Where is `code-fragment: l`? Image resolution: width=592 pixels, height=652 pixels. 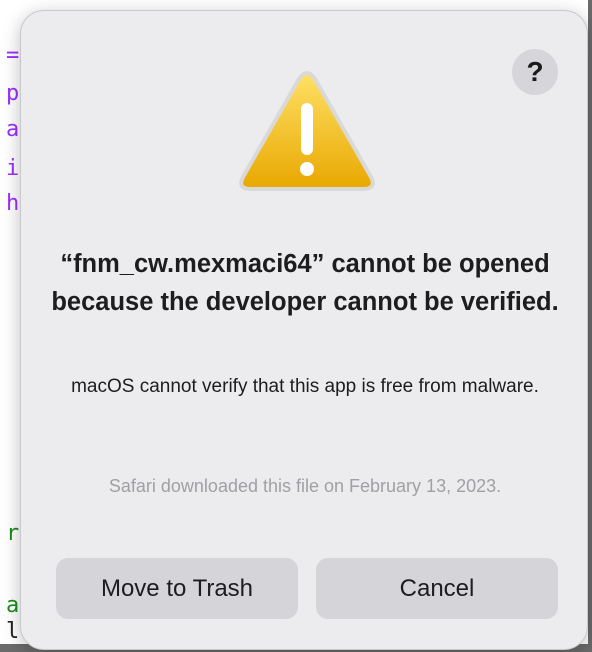
code-fragment: l is located at coordinates (13, 631).